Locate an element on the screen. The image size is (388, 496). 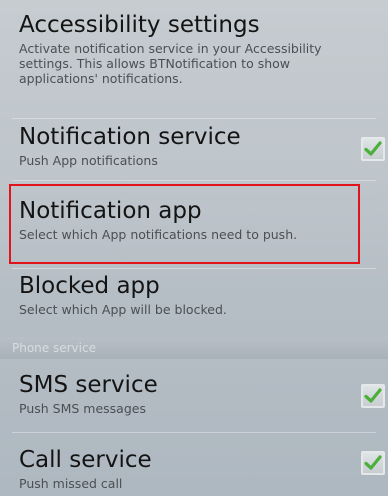
call-service-item: Call service Push missed call is located at coordinates (194, 469).